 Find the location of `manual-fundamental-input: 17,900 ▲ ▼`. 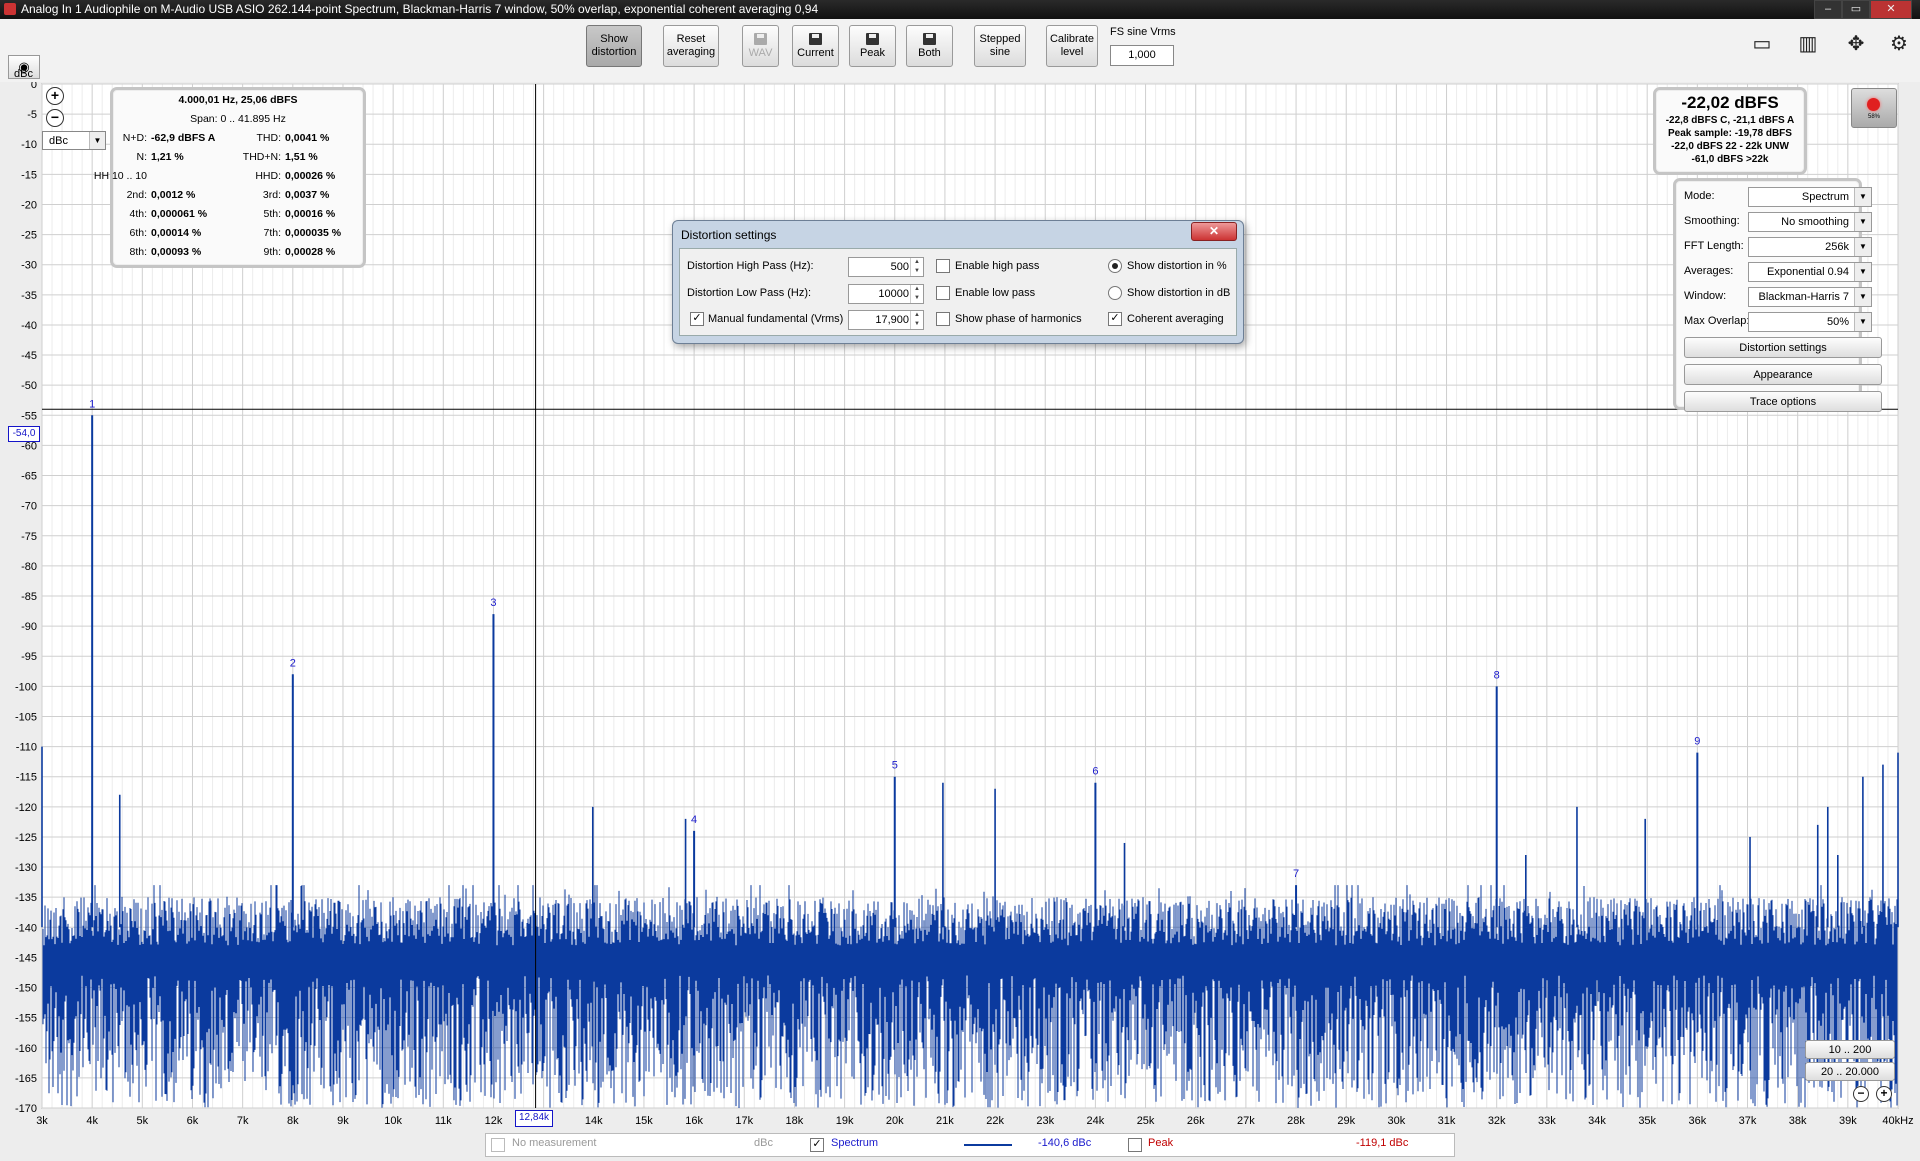

manual-fundamental-input: 17,900 ▲ ▼ is located at coordinates (886, 320).